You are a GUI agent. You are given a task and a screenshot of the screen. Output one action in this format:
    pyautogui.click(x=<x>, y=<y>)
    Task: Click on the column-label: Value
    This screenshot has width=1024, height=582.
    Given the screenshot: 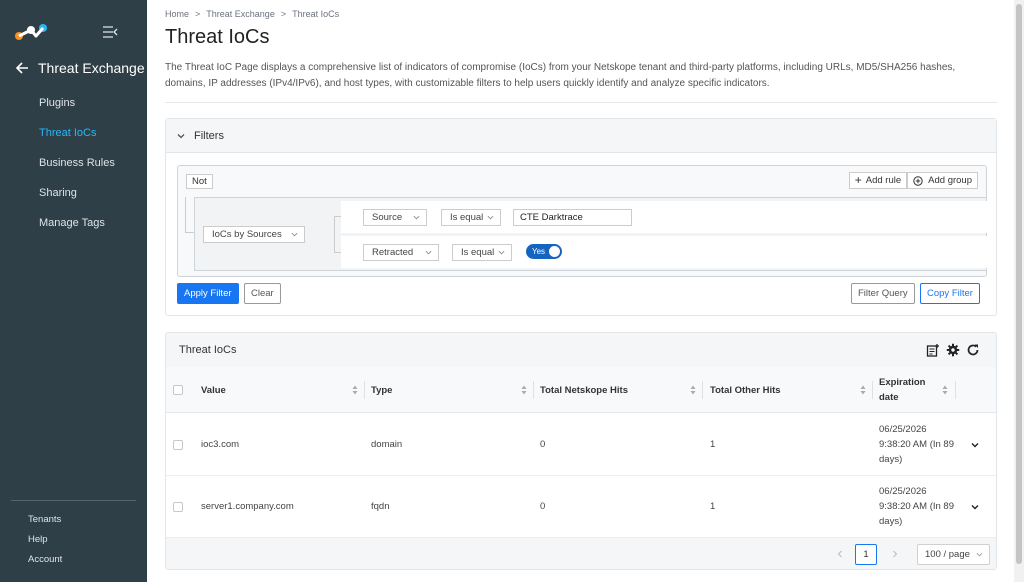 What is the action you would take?
    pyautogui.click(x=213, y=390)
    